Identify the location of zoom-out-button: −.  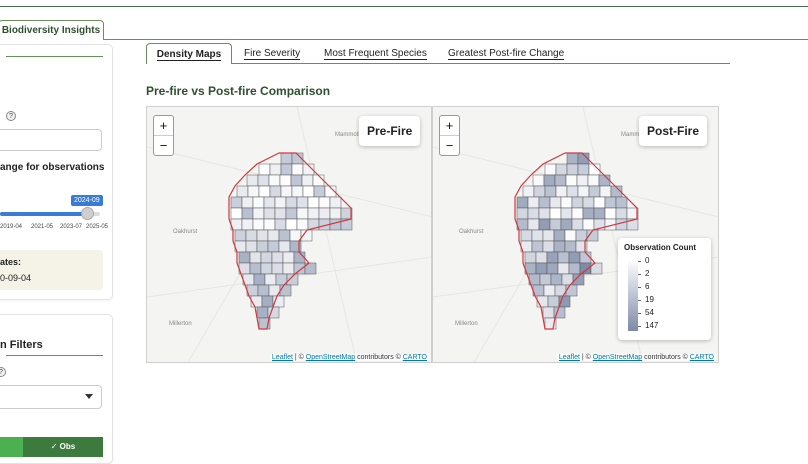
(163, 146).